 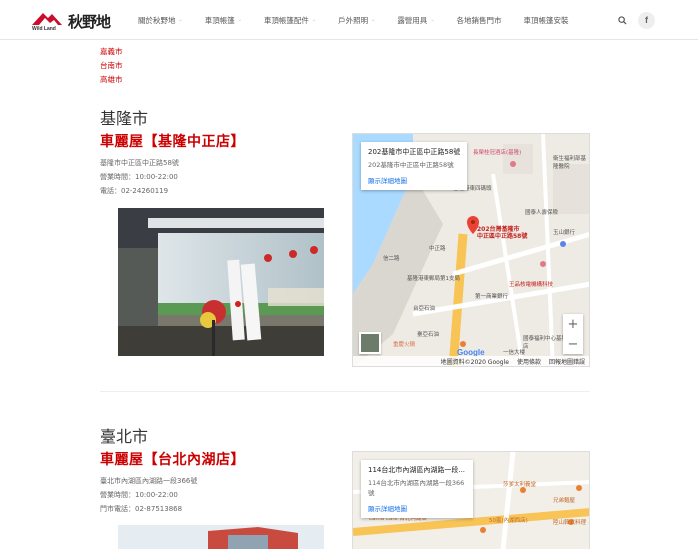 What do you see at coordinates (124, 436) in the screenshot?
I see `city-heading: 臺北市` at bounding box center [124, 436].